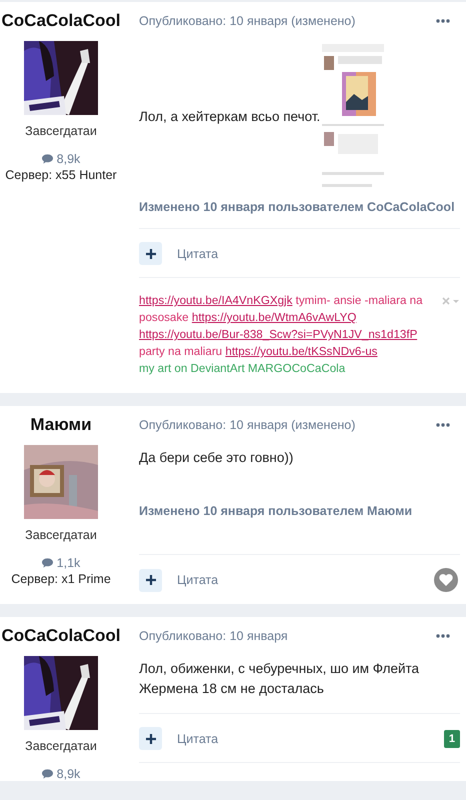  What do you see at coordinates (279, 678) in the screenshot?
I see `post-text: Лол, обиженки, с чебуречных, шо им Флейта Жермена 18 см не досталась` at bounding box center [279, 678].